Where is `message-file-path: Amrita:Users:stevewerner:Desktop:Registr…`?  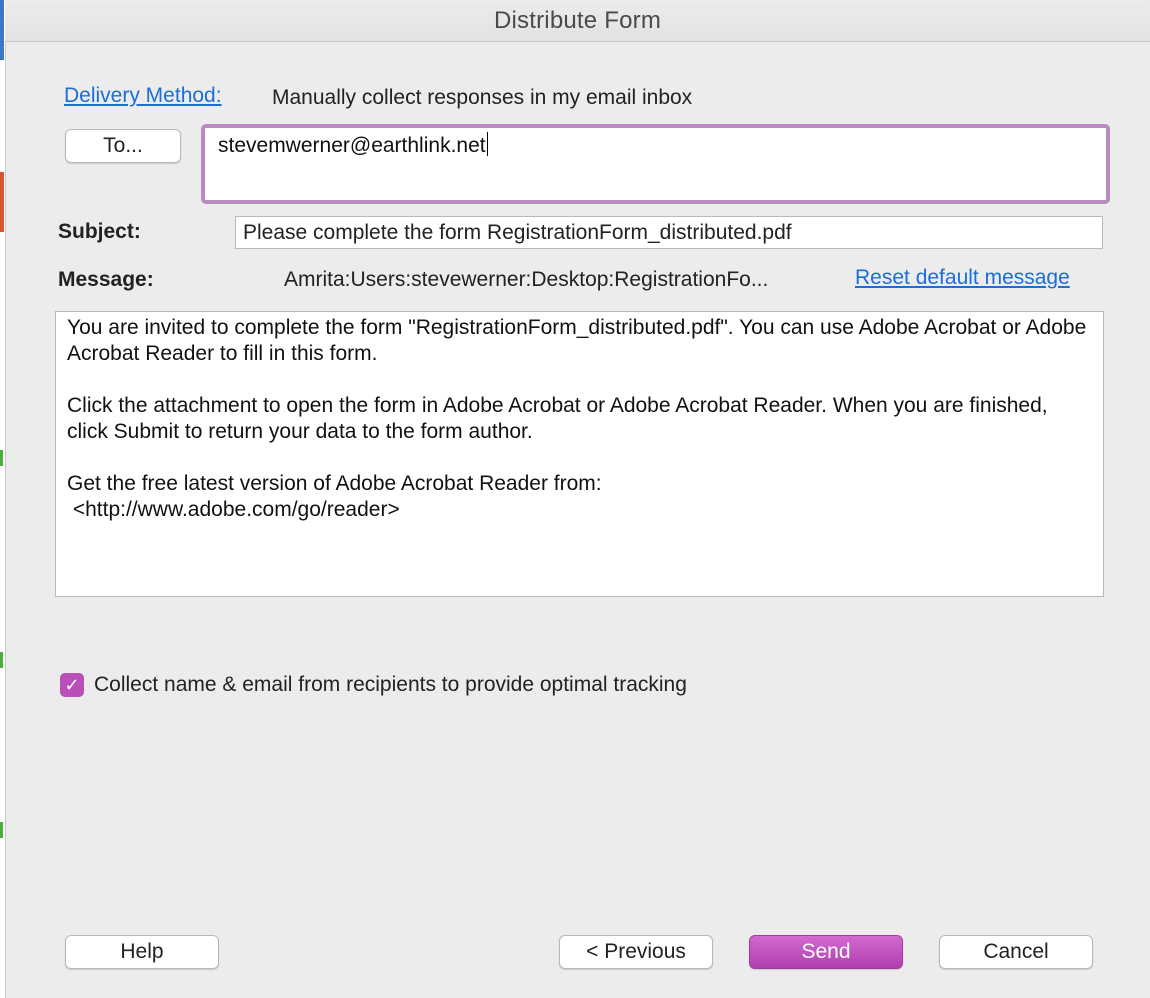
message-file-path: Amrita:Users:stevewerner:Desktop:Registr… is located at coordinates (526, 279).